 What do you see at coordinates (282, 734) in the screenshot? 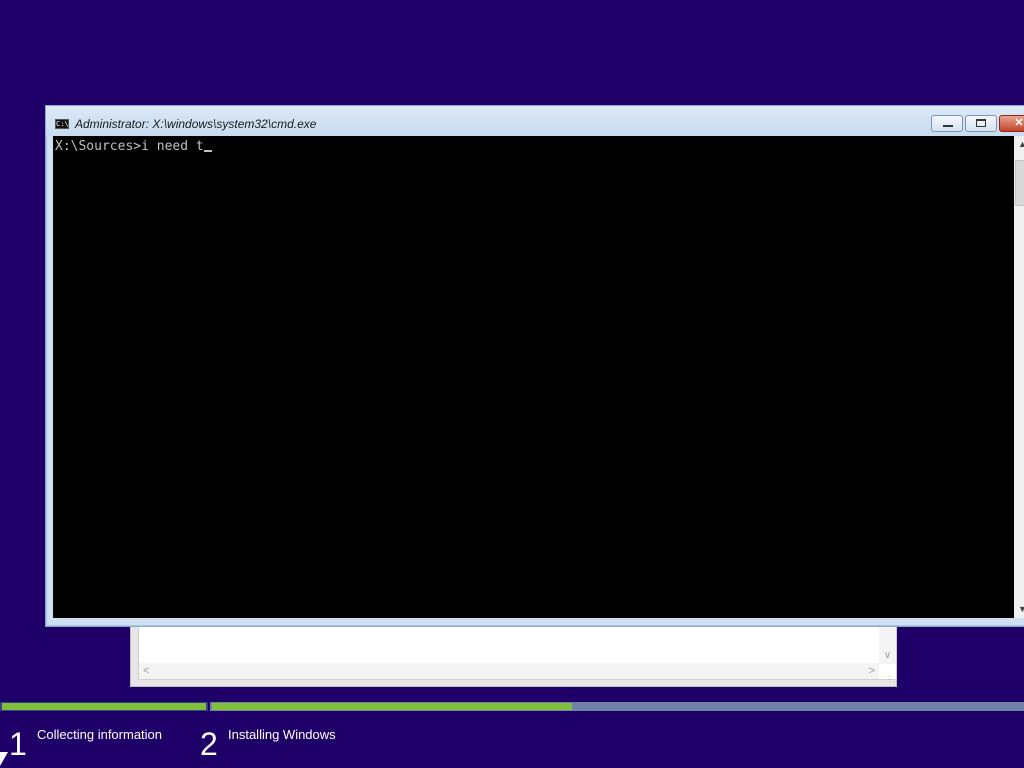
I see `step-2-label: Installing Windows` at bounding box center [282, 734].